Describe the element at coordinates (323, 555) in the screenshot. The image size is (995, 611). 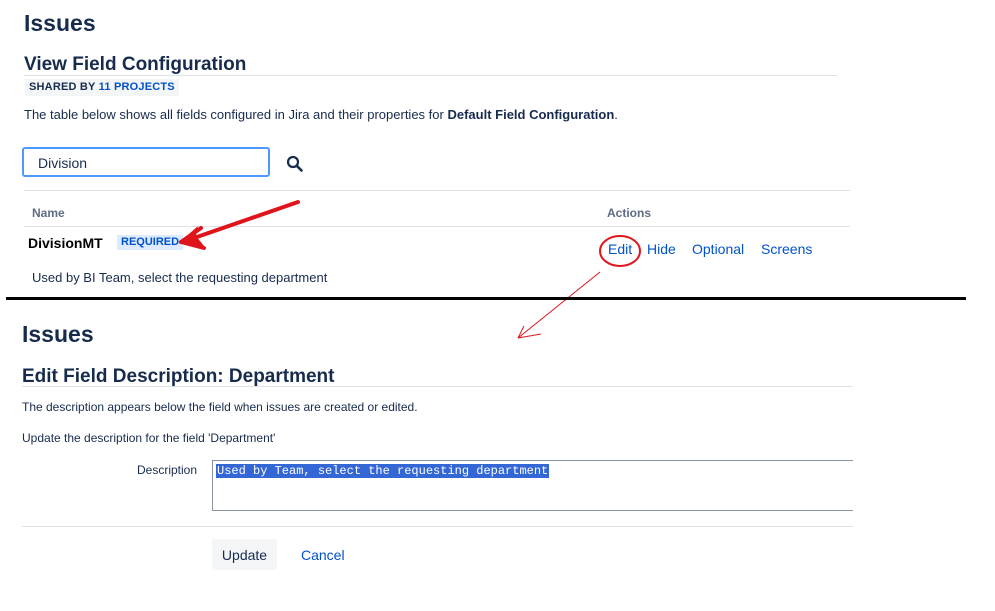
I see `cancel-link: Cancel` at that location.